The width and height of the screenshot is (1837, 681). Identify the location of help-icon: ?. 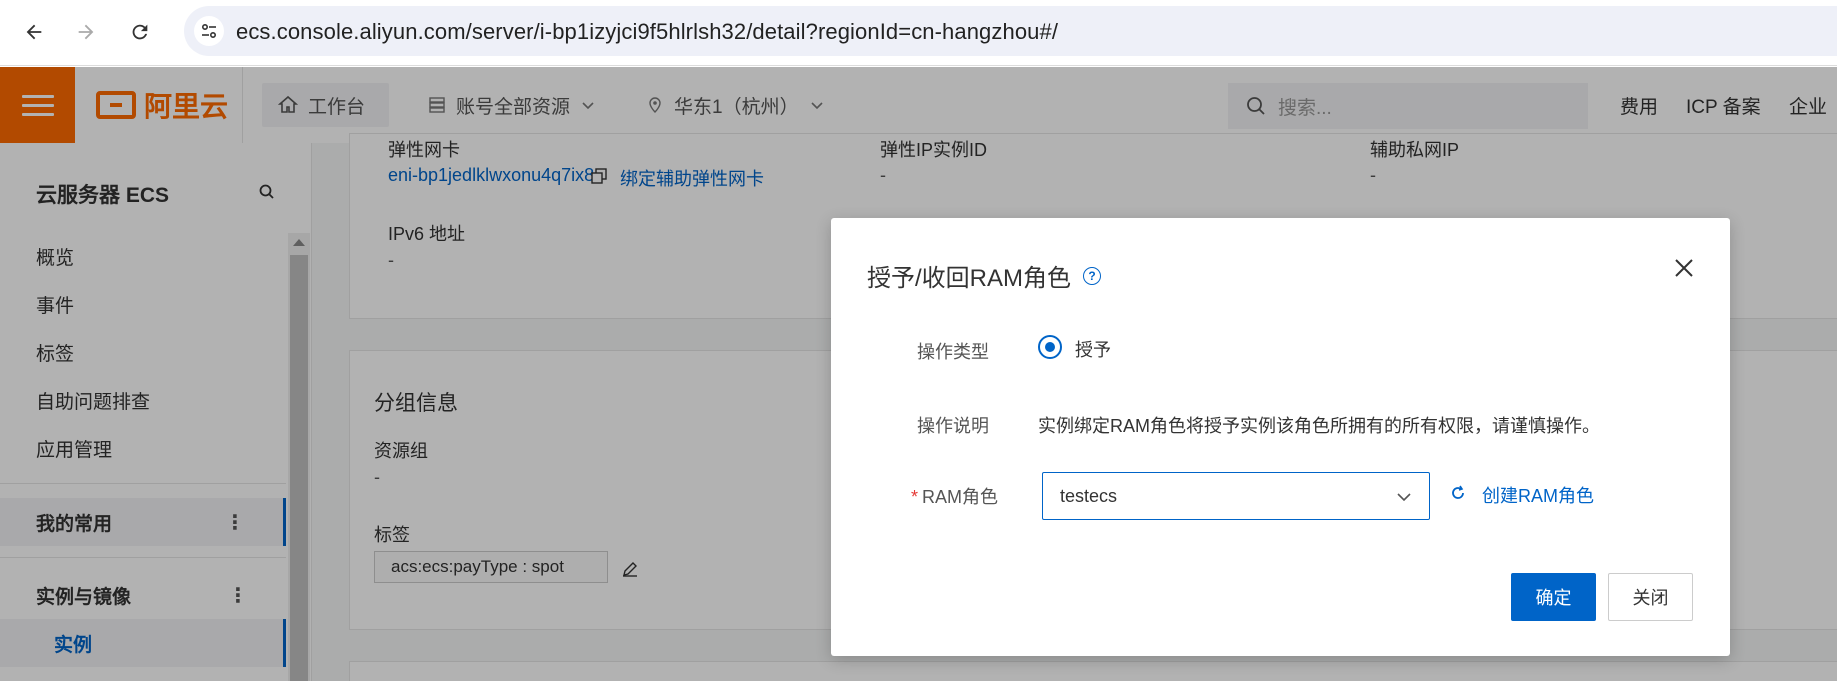
(1092, 275).